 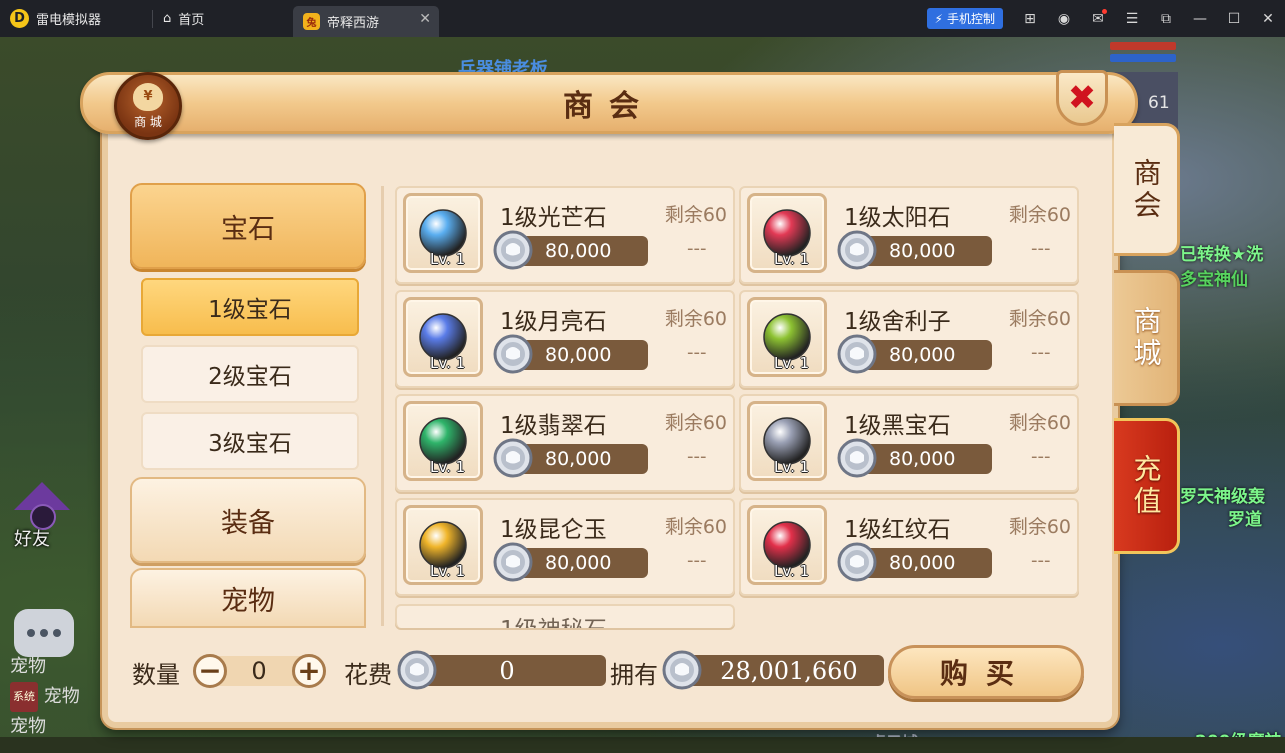 What do you see at coordinates (1214, 280) in the screenshot?
I see `player-title-2: 多宝神仙` at bounding box center [1214, 280].